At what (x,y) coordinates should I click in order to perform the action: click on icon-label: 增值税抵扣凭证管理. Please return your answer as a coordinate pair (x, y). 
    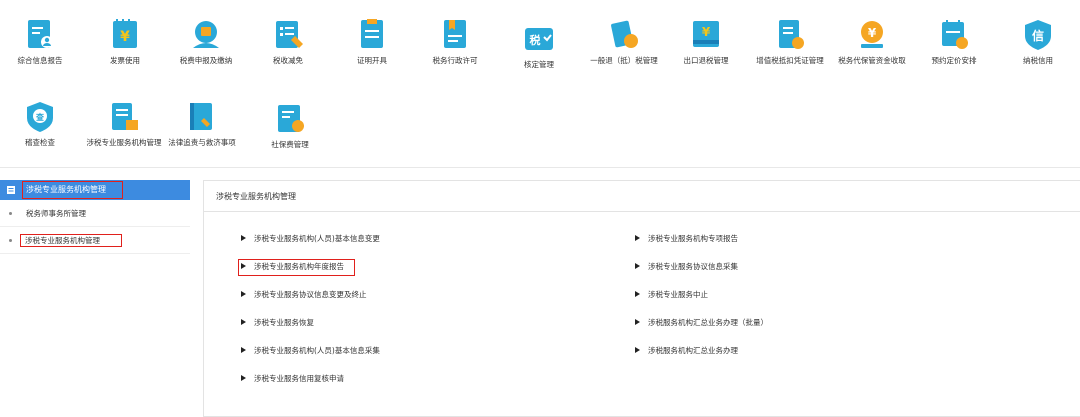
    Looking at the image, I should click on (790, 60).